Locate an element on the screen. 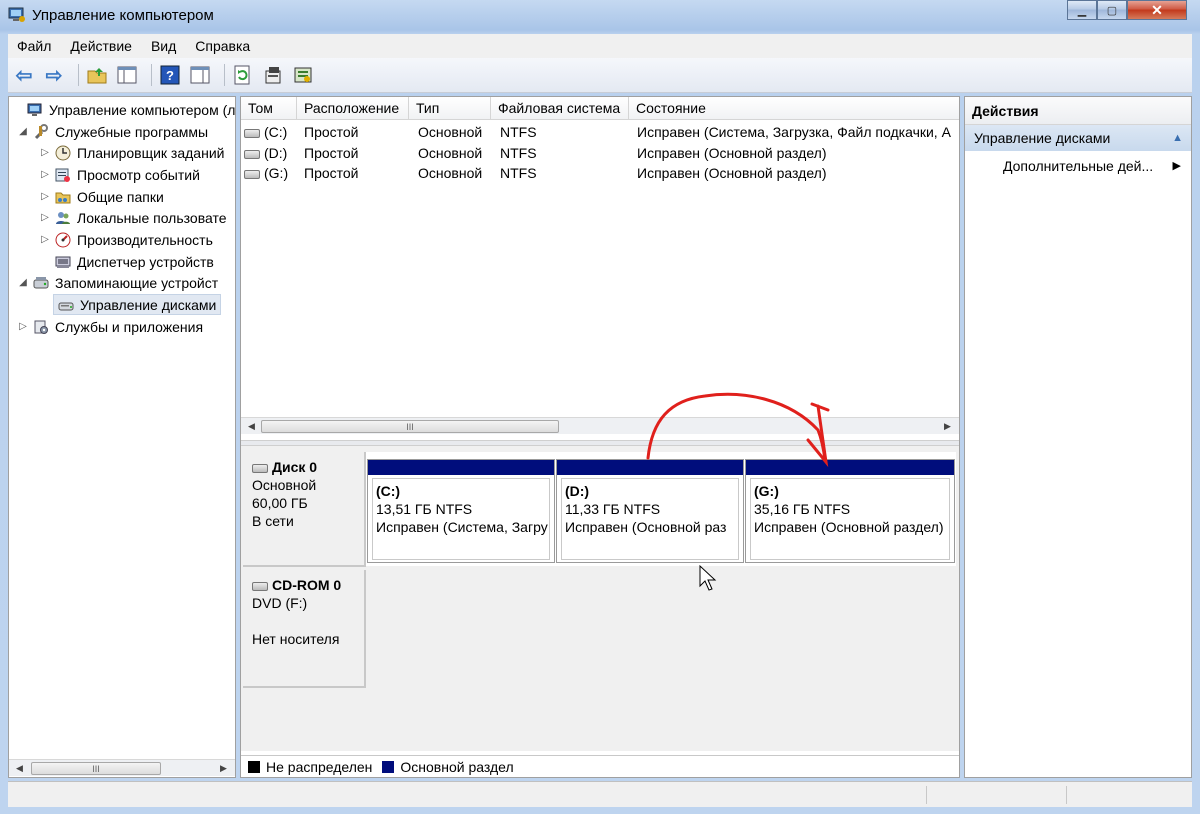  help-icon: ? is located at coordinates (170, 75).